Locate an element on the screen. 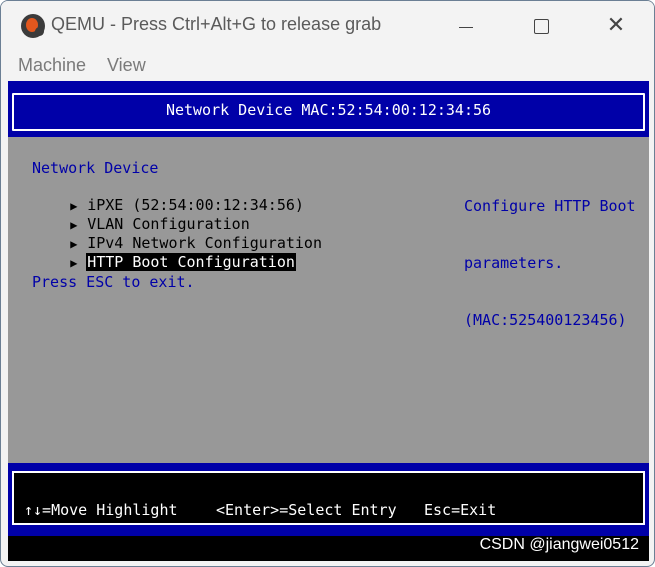 This screenshot has width=655, height=567. close-icon: ✕ is located at coordinates (616, 25).